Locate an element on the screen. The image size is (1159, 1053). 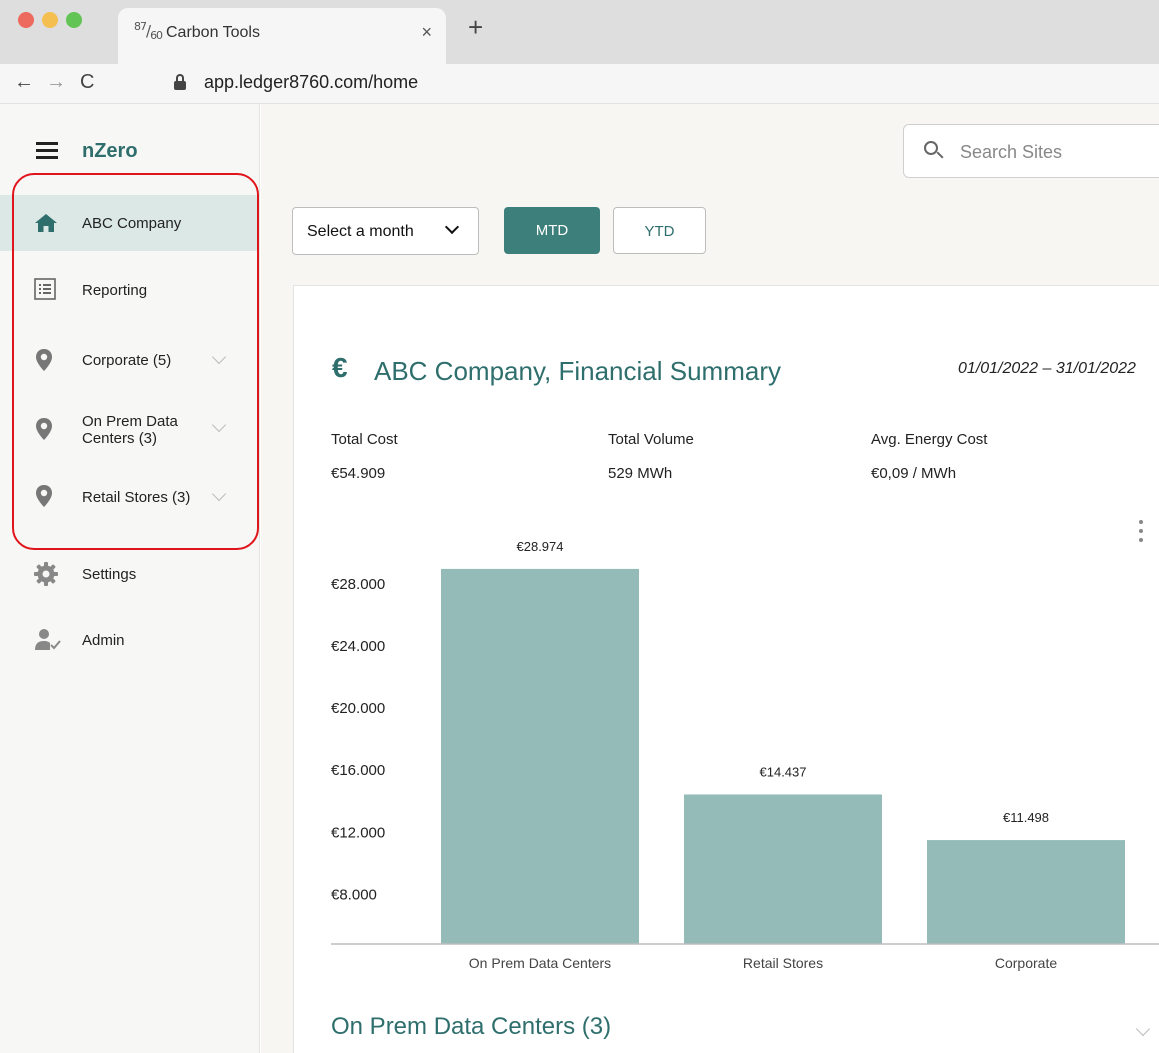
browser-tab-bar: 87/60 Carbon Tools × + is located at coordinates (579, 32).